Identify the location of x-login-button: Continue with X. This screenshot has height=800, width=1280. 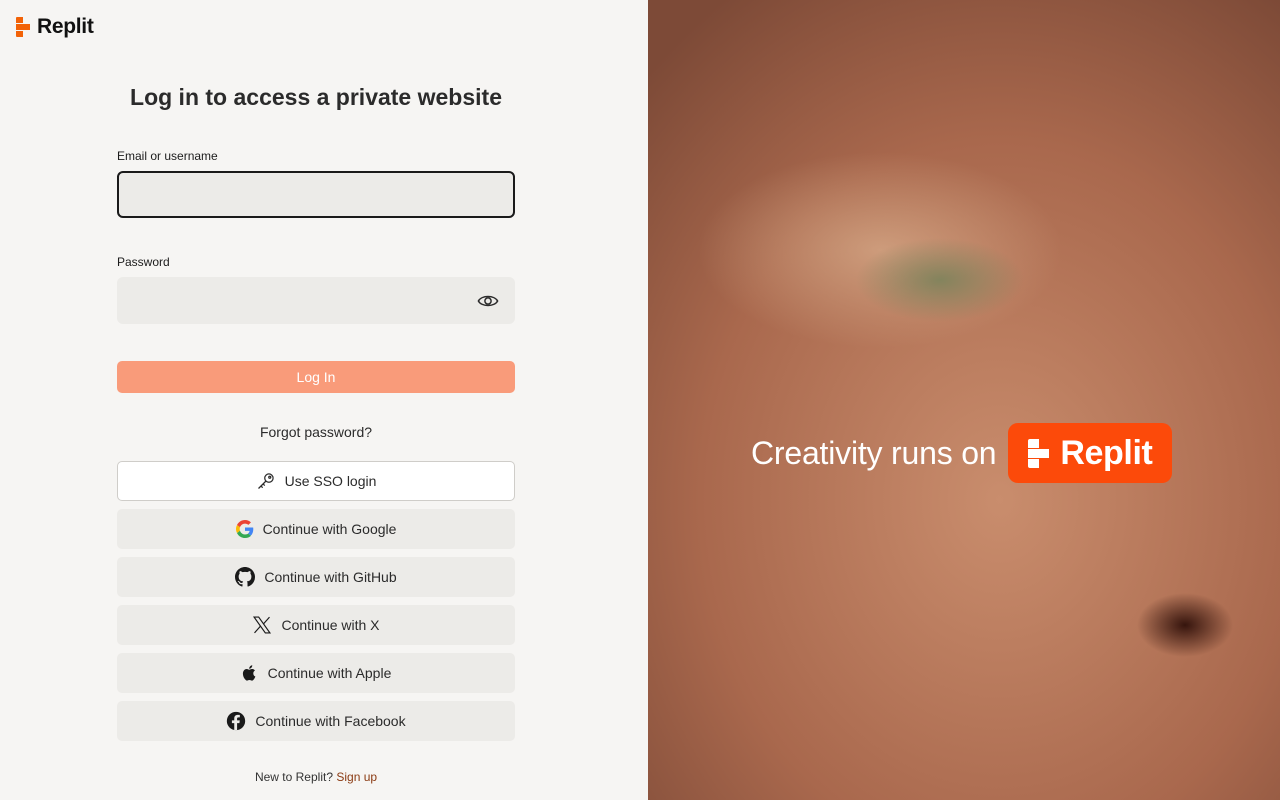
(316, 625).